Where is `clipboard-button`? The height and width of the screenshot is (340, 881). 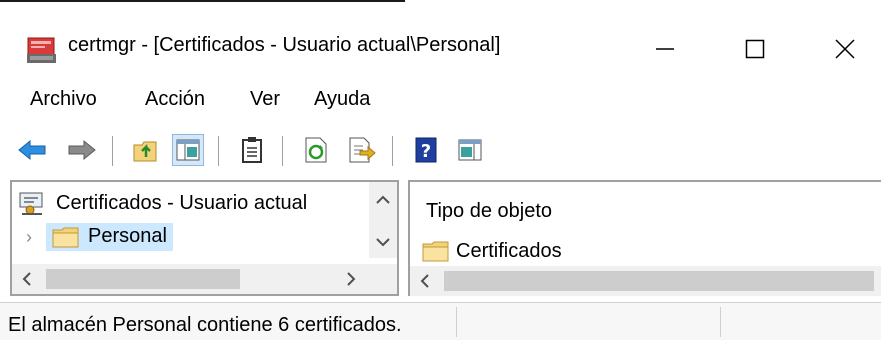 clipboard-button is located at coordinates (252, 150).